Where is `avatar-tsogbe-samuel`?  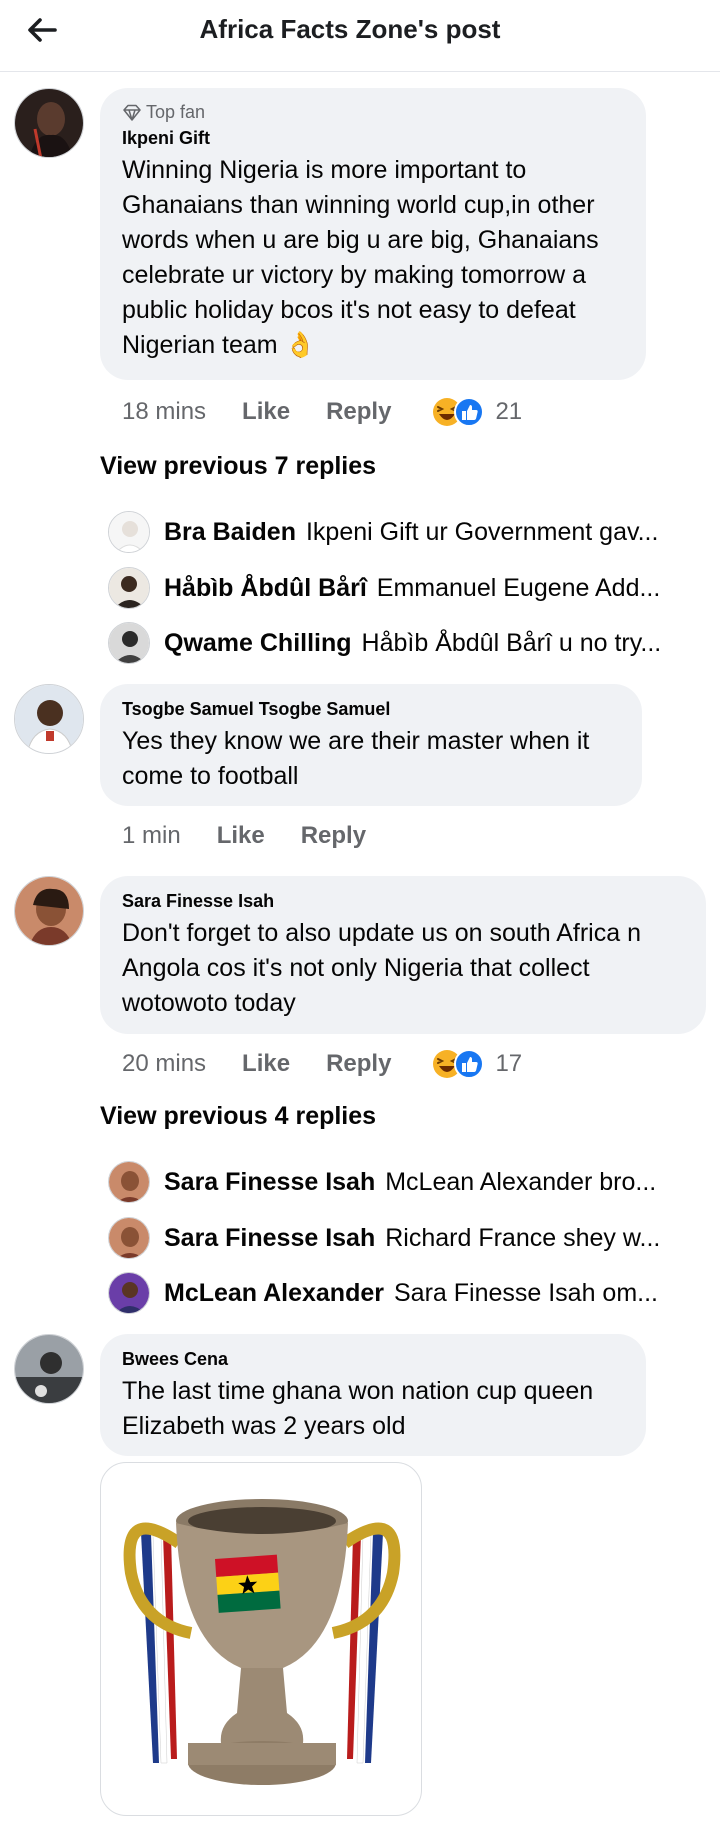
avatar-tsogbe-samuel is located at coordinates (49, 719).